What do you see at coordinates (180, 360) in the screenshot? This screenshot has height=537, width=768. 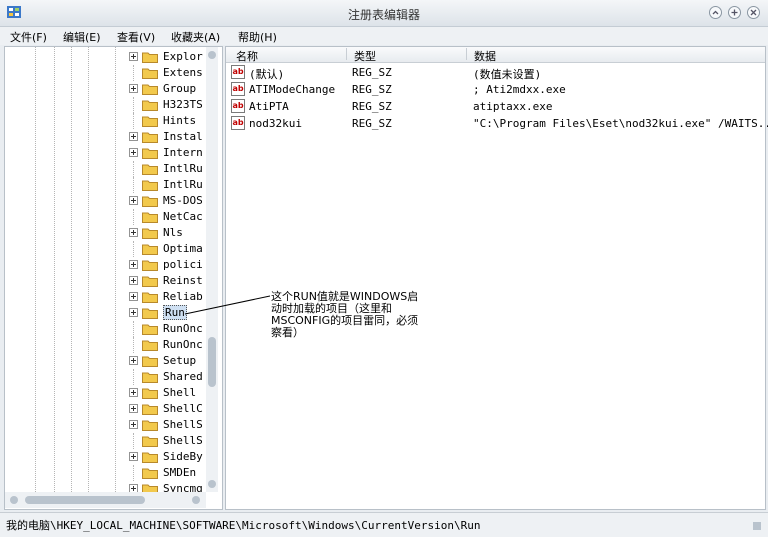 I see `tree-item-label: Setup` at bounding box center [180, 360].